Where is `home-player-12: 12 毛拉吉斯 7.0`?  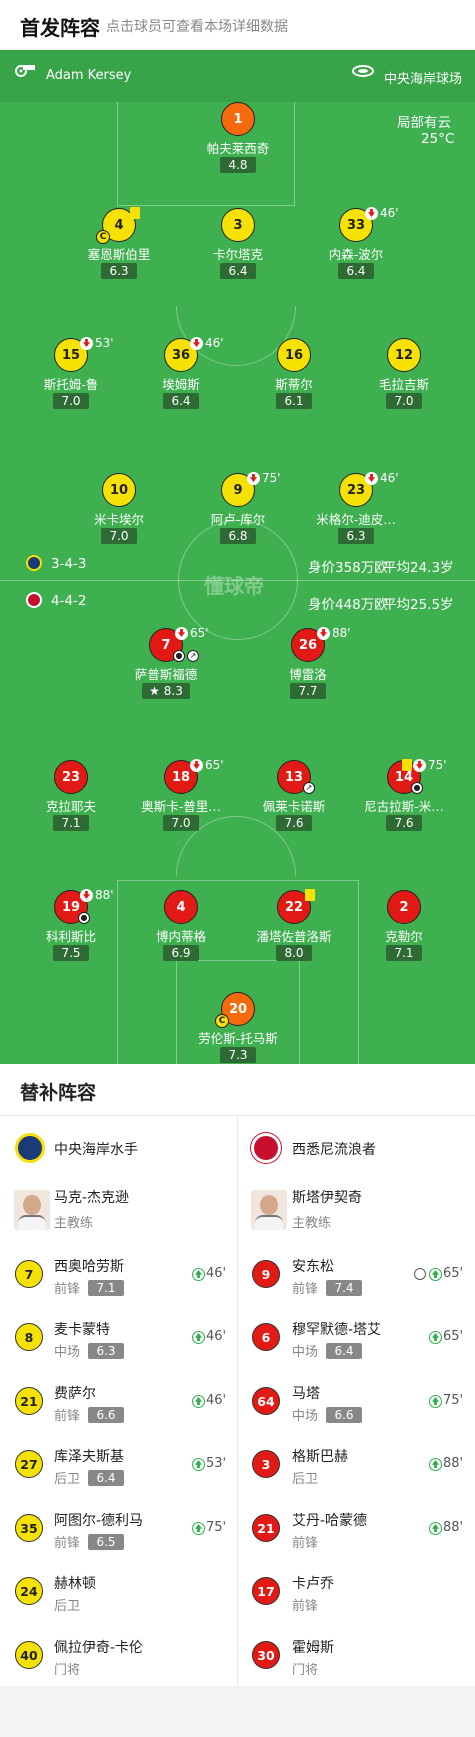 home-player-12: 12 毛拉吉斯 7.0 is located at coordinates (404, 376).